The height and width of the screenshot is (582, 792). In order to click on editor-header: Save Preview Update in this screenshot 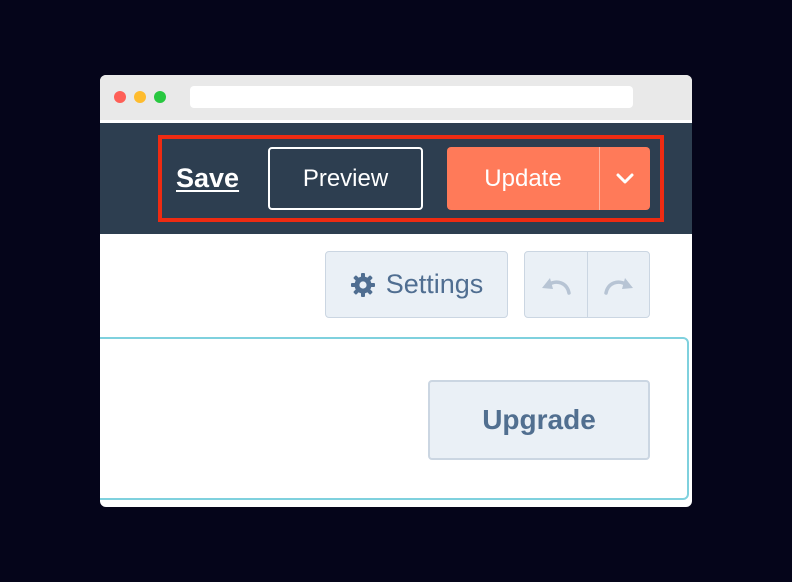, I will do `click(396, 178)`.